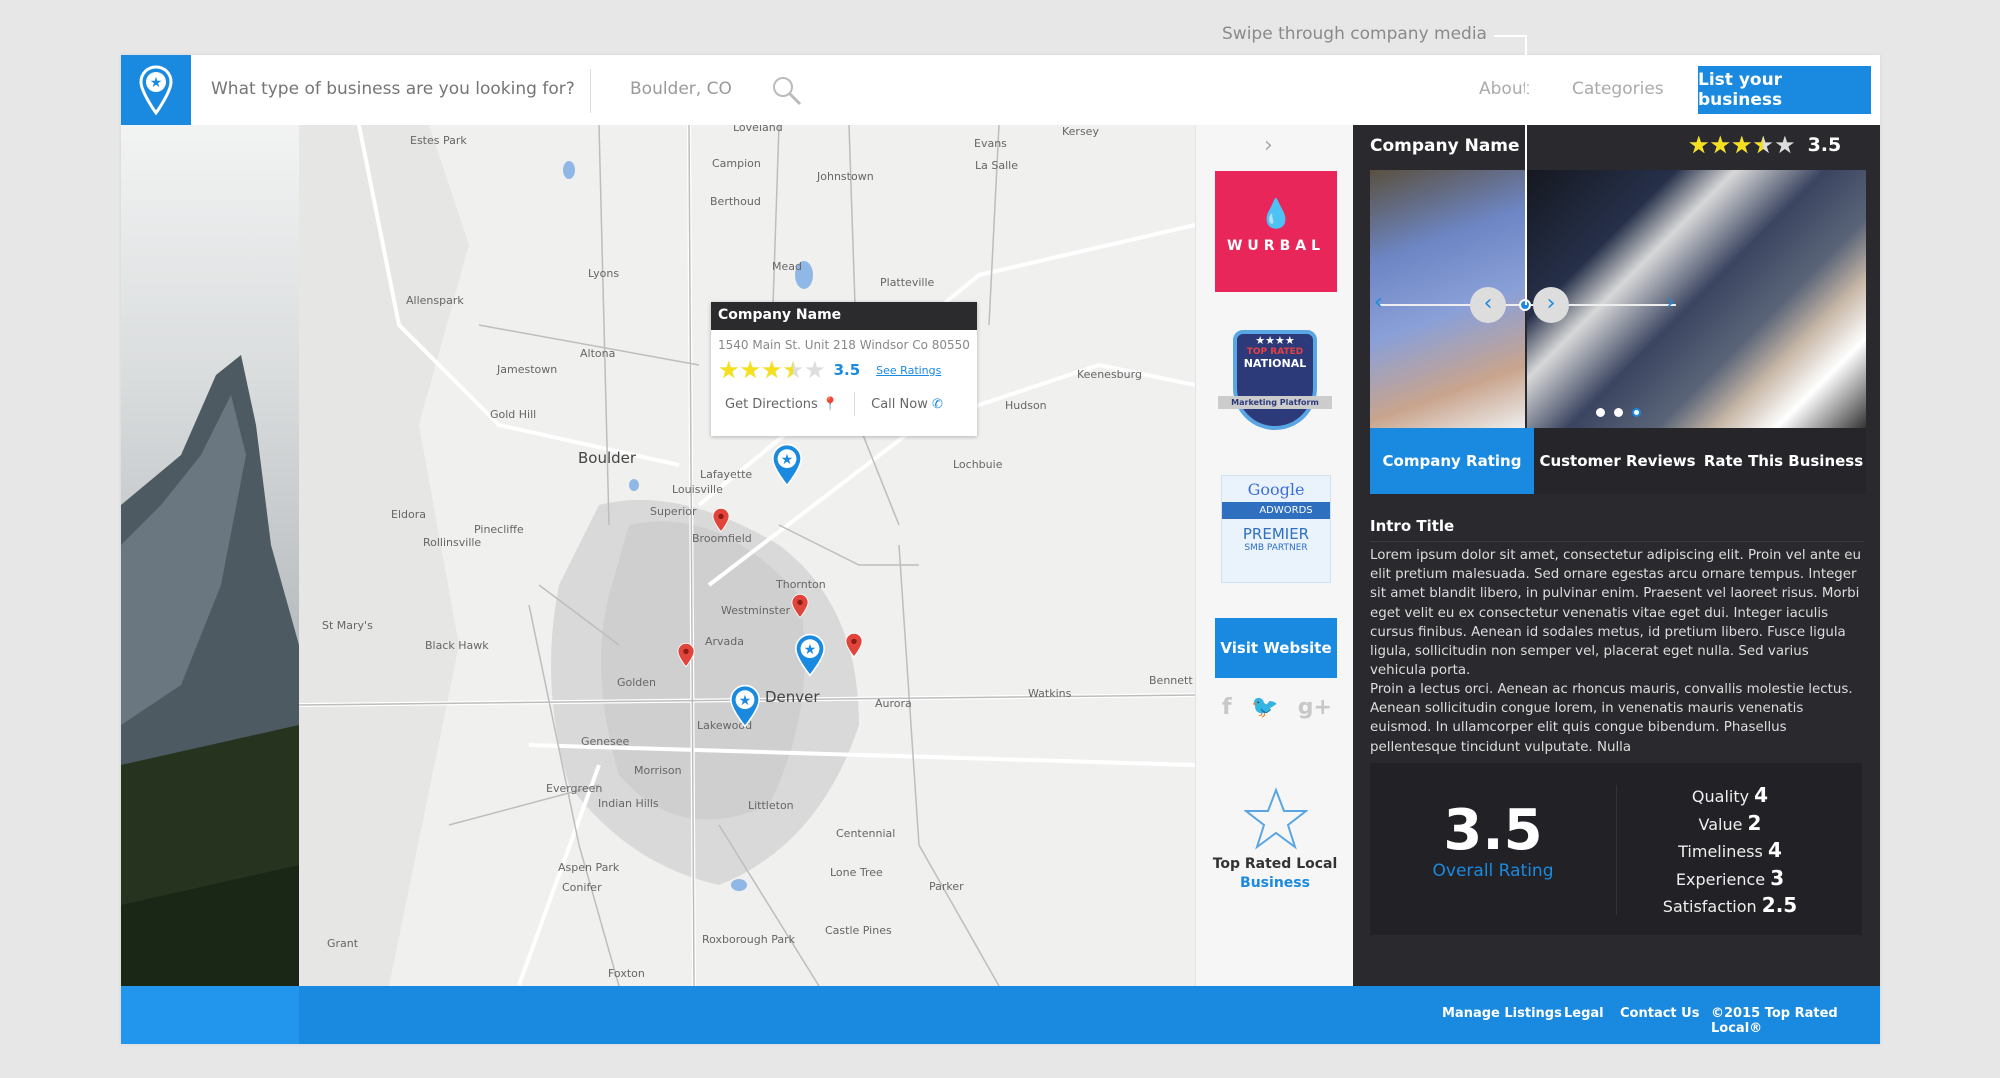 This screenshot has width=2000, height=1078. Describe the element at coordinates (1276, 529) in the screenshot. I see `google-adwords-badge: Google ADWORDS PREMIER SMB PARTNER` at that location.